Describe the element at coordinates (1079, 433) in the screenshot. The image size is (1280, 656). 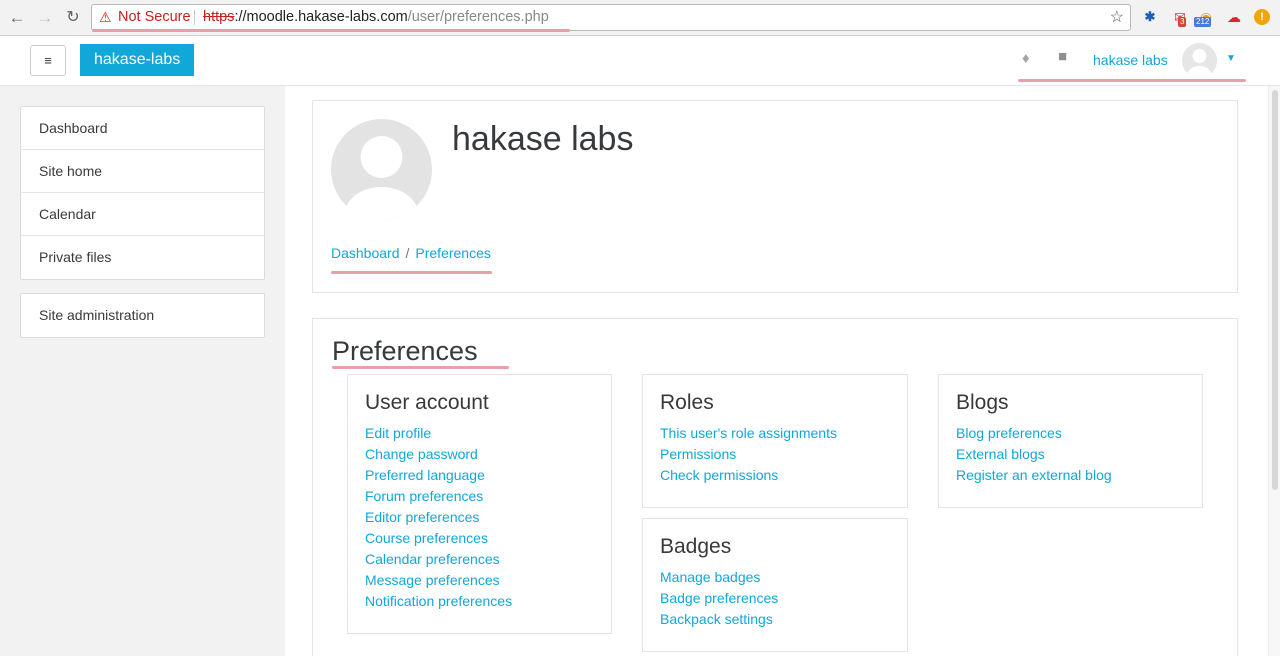
I see `link-blog-preferences: Blog preferences` at that location.